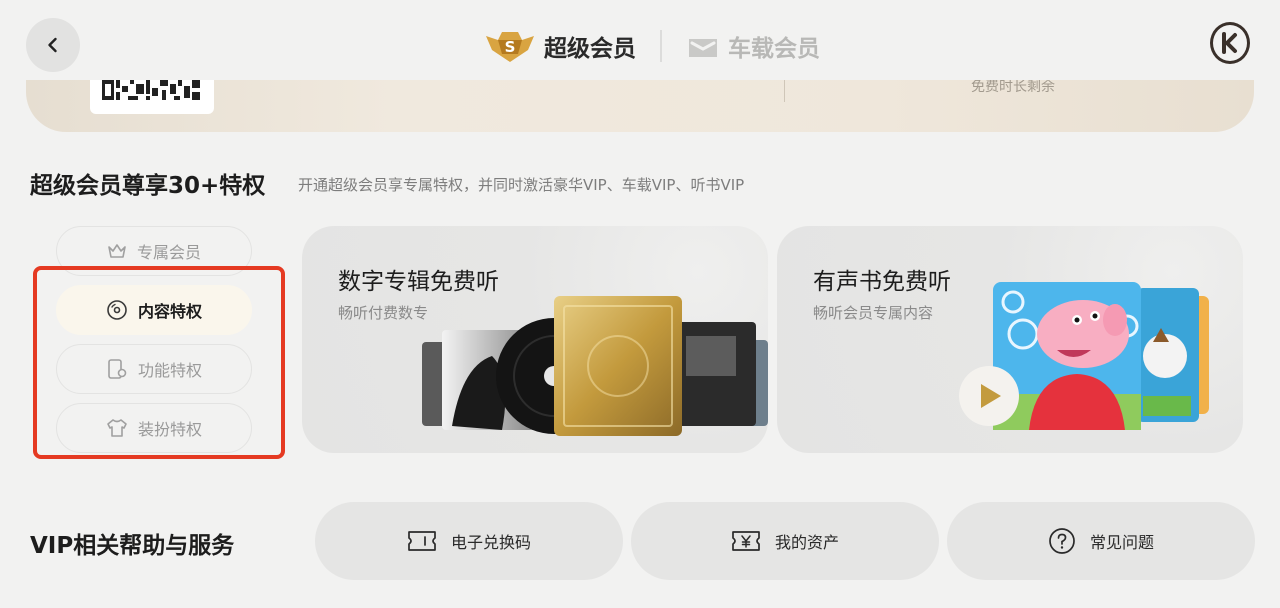 The image size is (1280, 608). I want to click on tab-divider, so click(661, 46).